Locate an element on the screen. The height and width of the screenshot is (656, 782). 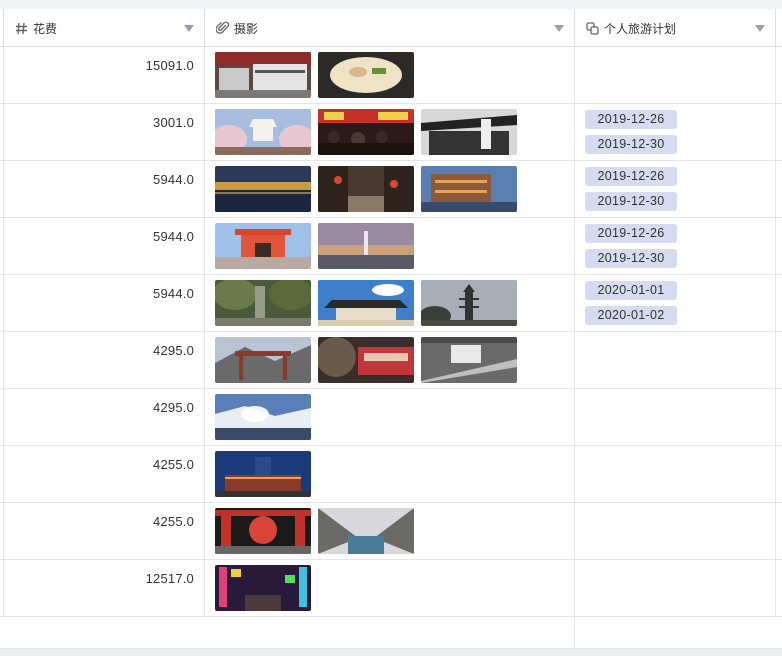
photo-thumbnail-station-night-blue is located at coordinates (263, 474).